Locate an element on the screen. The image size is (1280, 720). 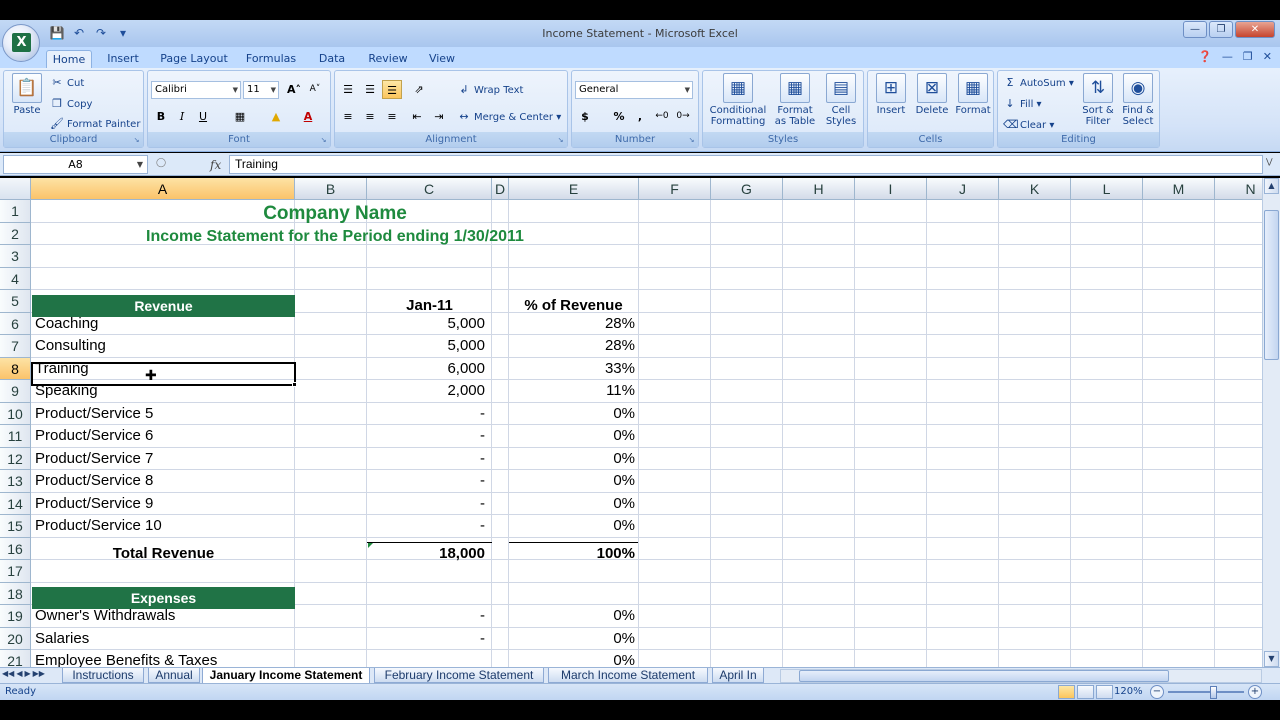
help-icon: ❓ is located at coordinates (1205, 56).